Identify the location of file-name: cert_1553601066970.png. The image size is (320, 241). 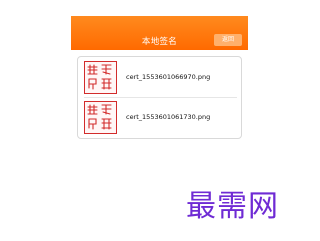
(168, 77).